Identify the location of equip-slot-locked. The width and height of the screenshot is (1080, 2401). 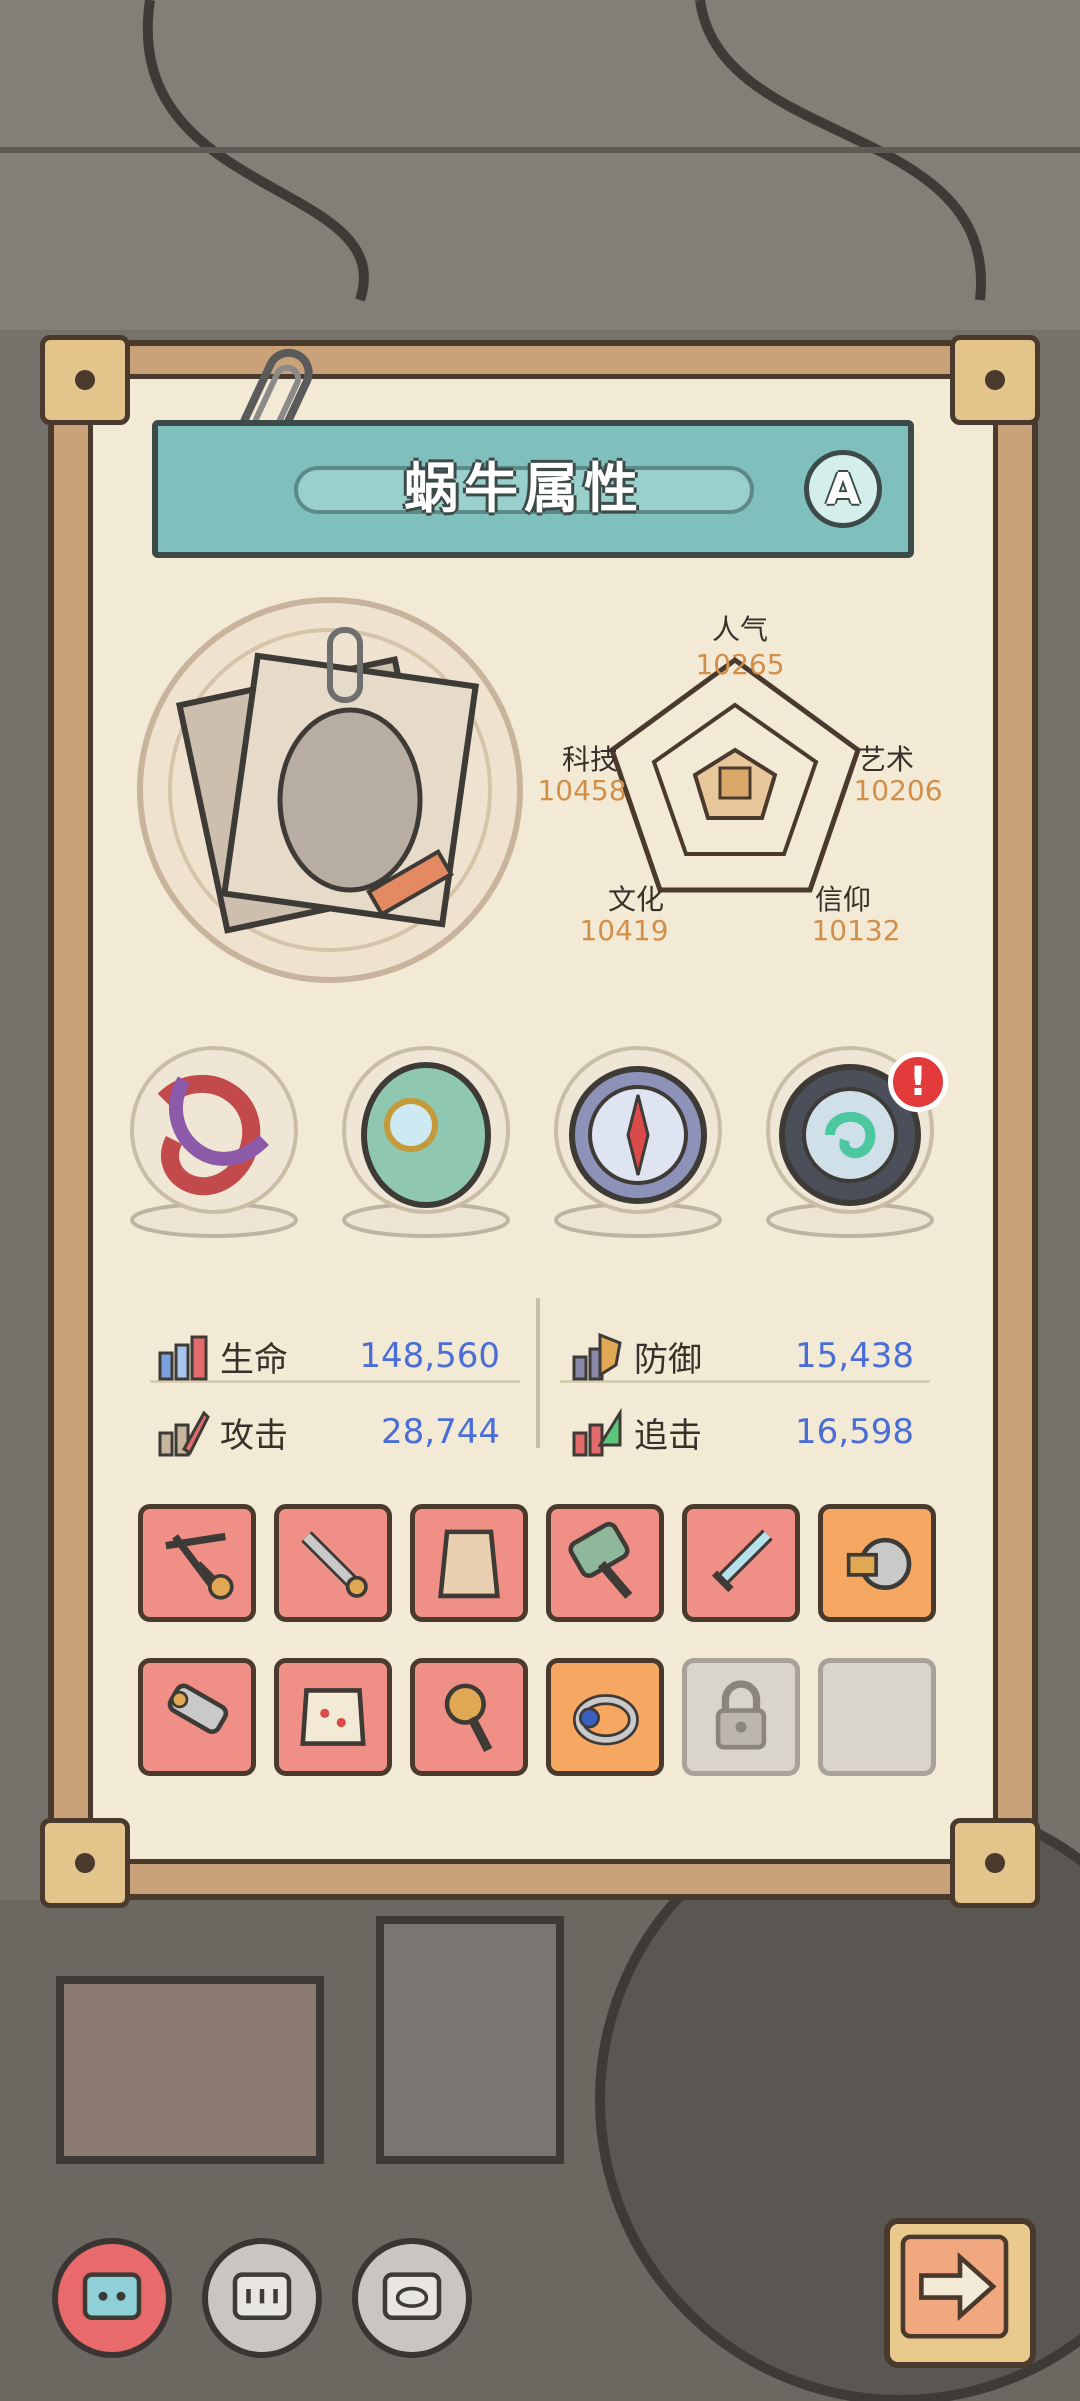
(741, 1717).